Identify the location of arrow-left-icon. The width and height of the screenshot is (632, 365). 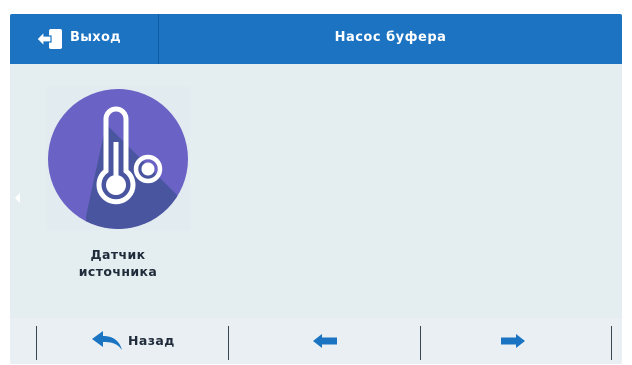
(325, 341).